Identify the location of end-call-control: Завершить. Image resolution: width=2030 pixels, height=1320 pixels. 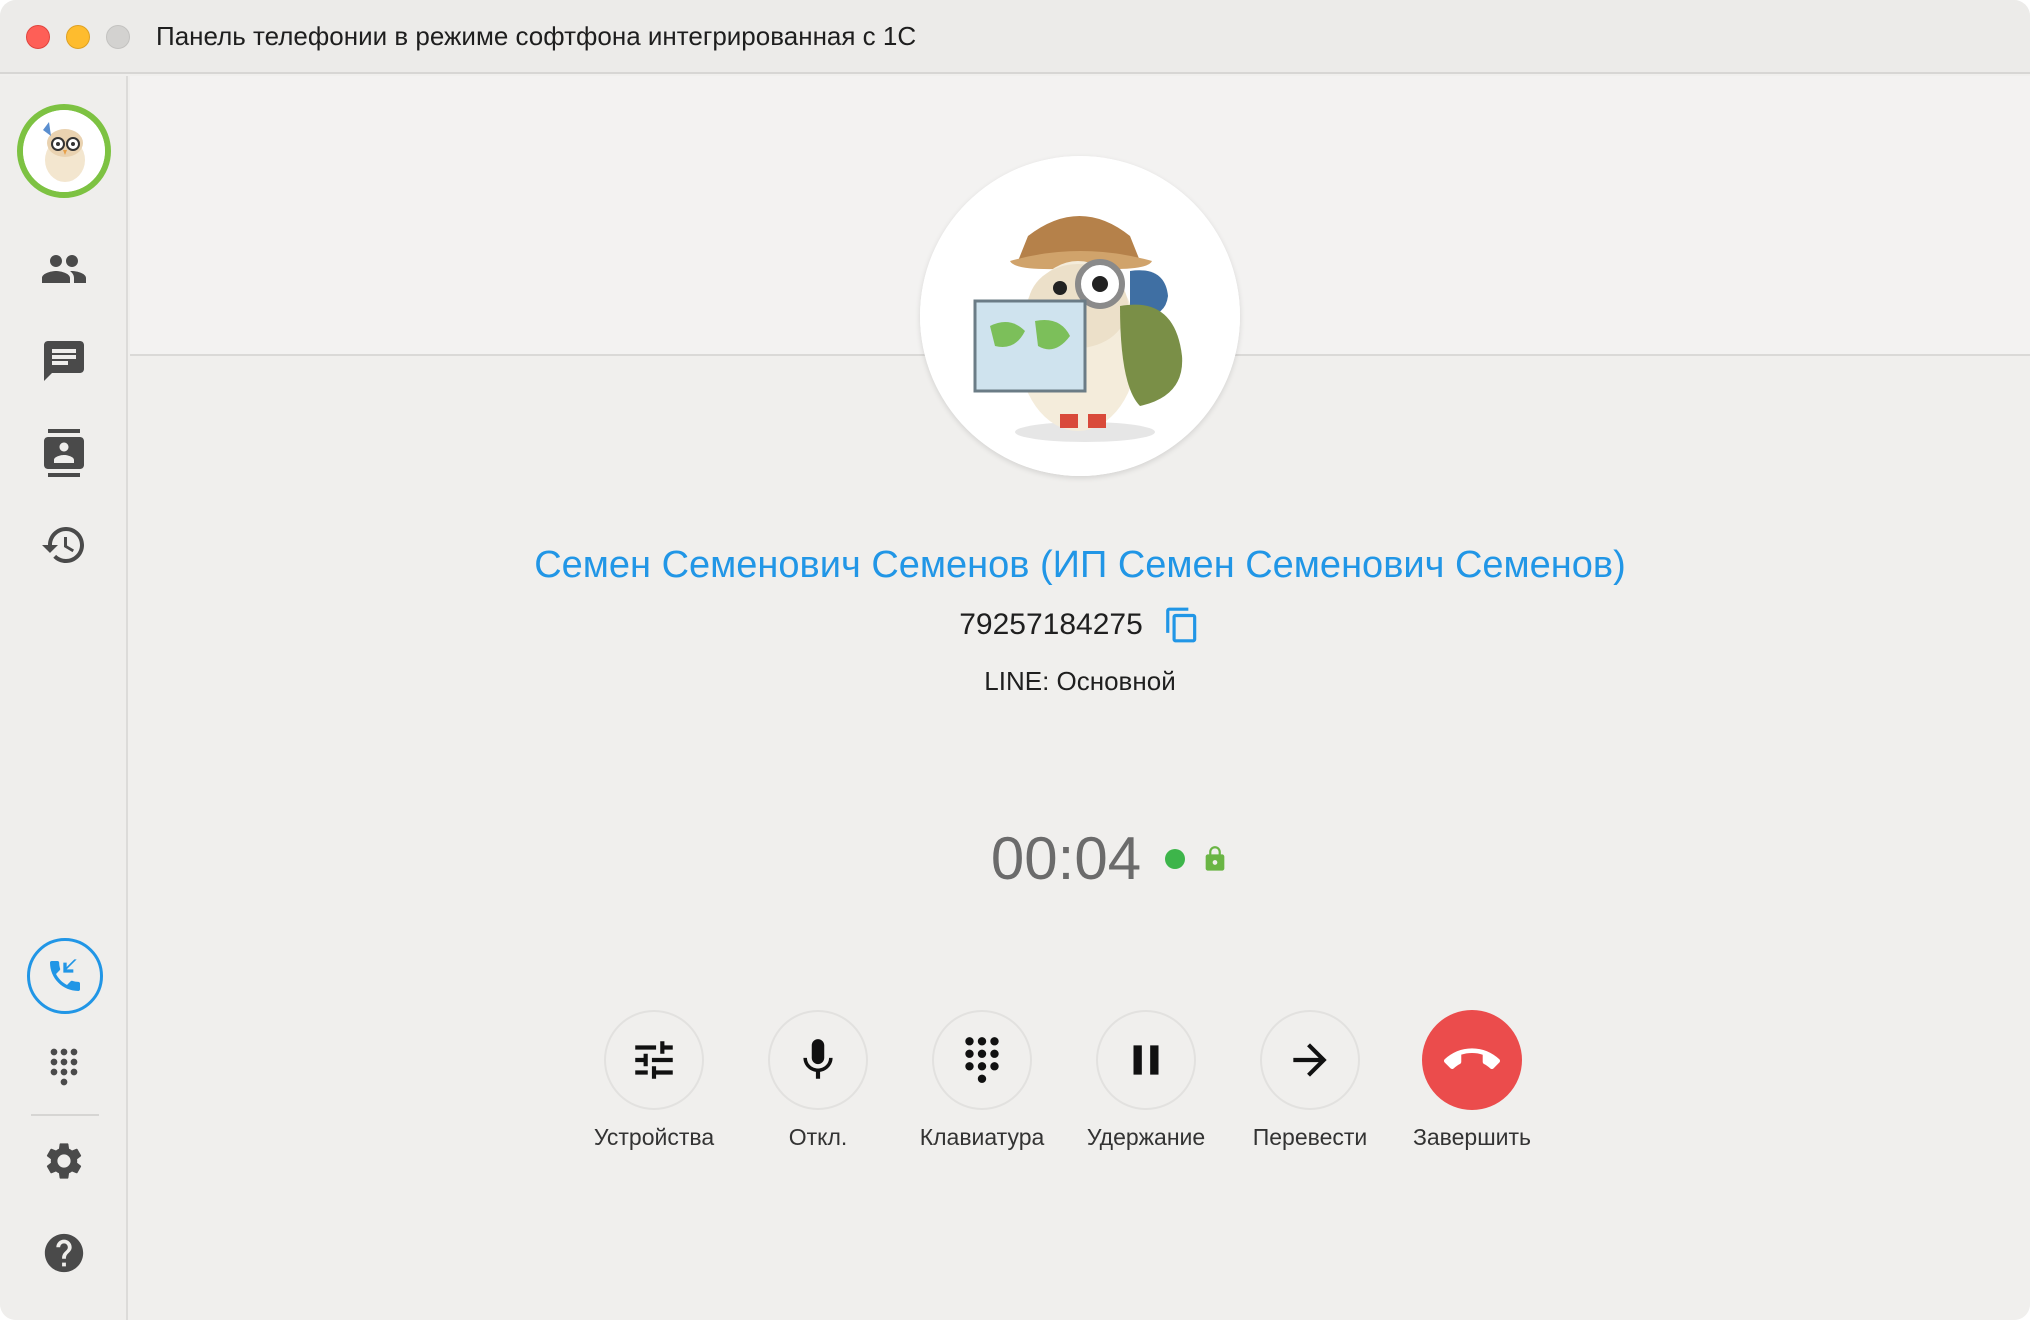
(1472, 1080).